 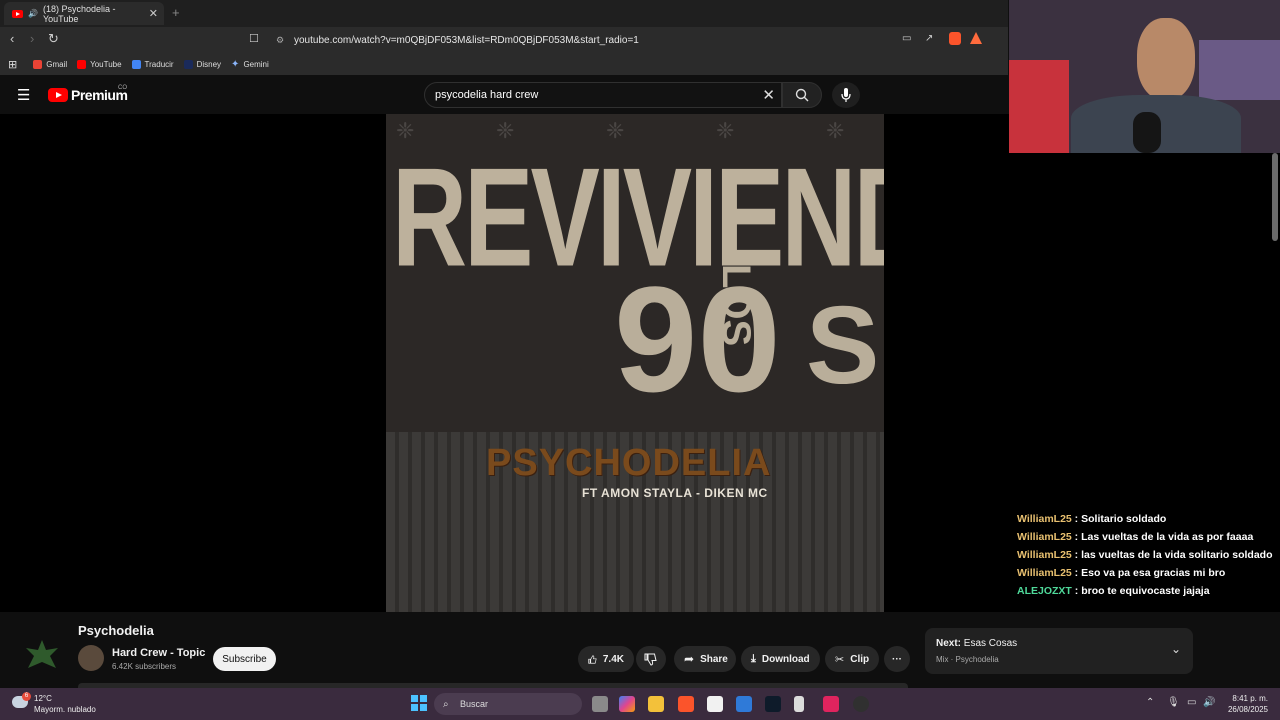 I want to click on weather-badge: 6, so click(x=26, y=696).